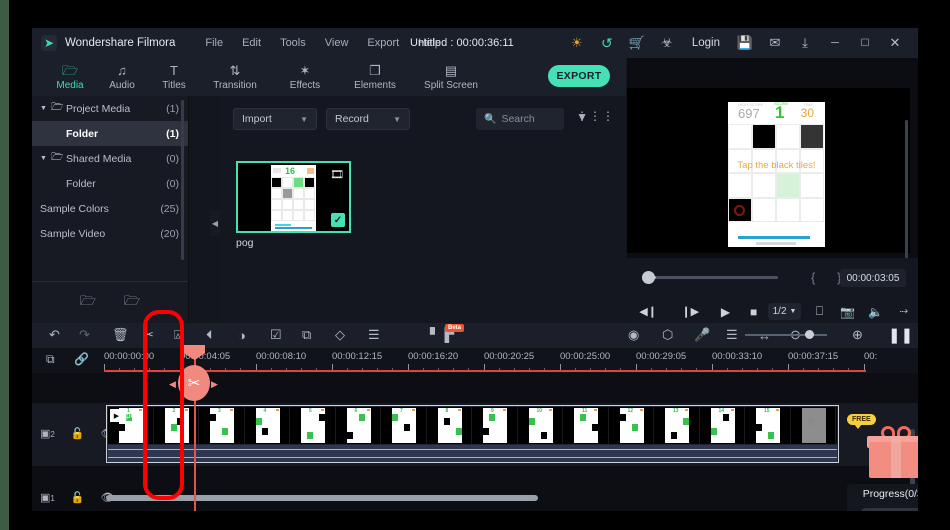 The width and height of the screenshot is (950, 530). I want to click on grid-view-icon: ⋮⋮⋮, so click(595, 116).